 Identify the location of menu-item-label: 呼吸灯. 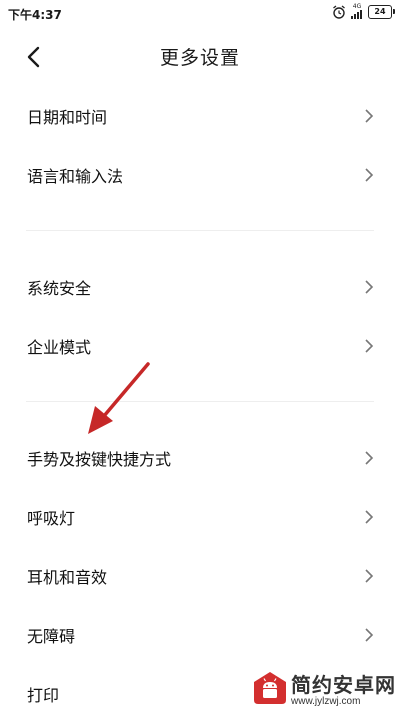
(51, 518).